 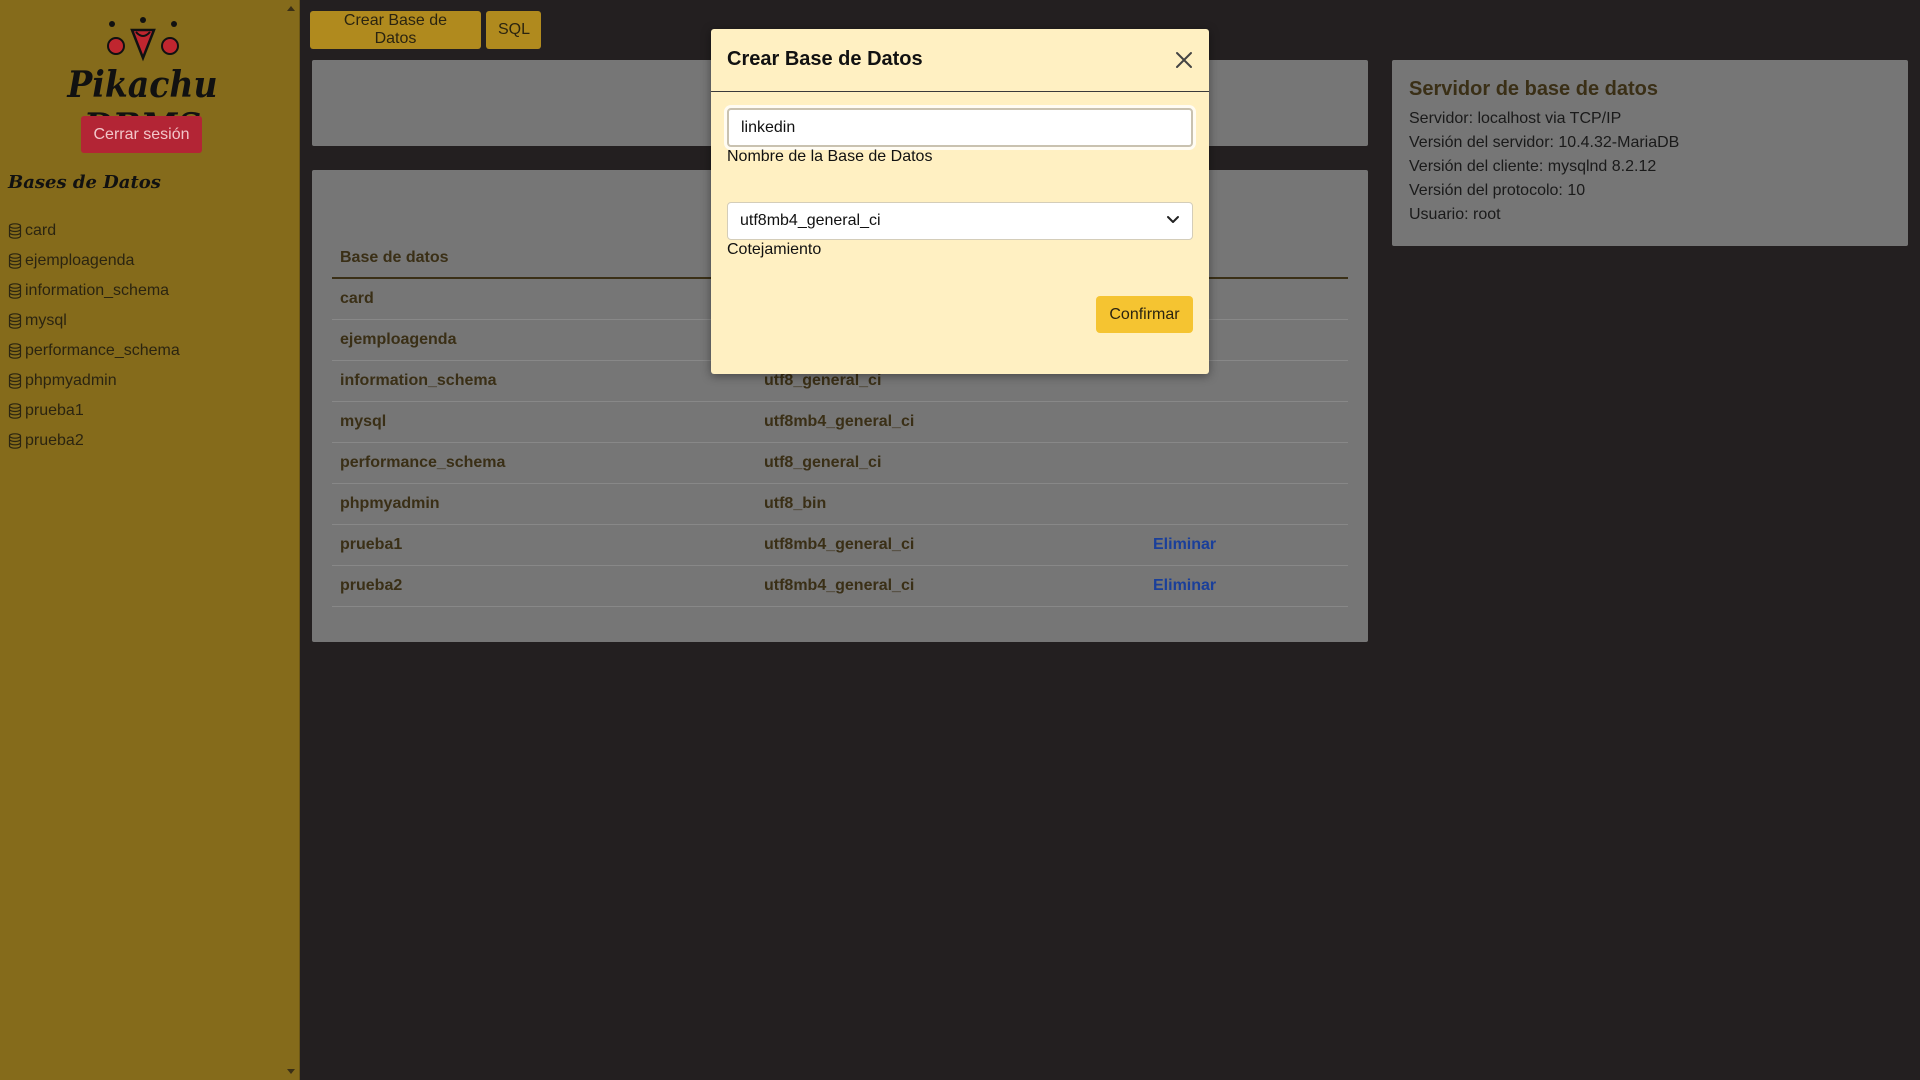 What do you see at coordinates (774, 249) in the screenshot?
I see `collation-label: Cotejamiento` at bounding box center [774, 249].